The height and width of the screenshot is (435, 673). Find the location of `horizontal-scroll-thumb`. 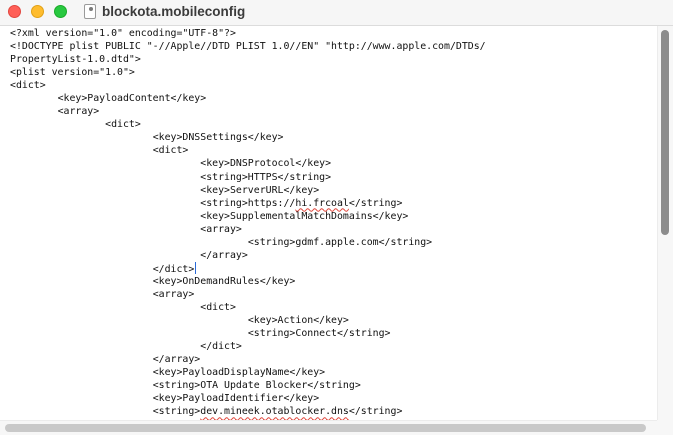

horizontal-scroll-thumb is located at coordinates (325, 428).